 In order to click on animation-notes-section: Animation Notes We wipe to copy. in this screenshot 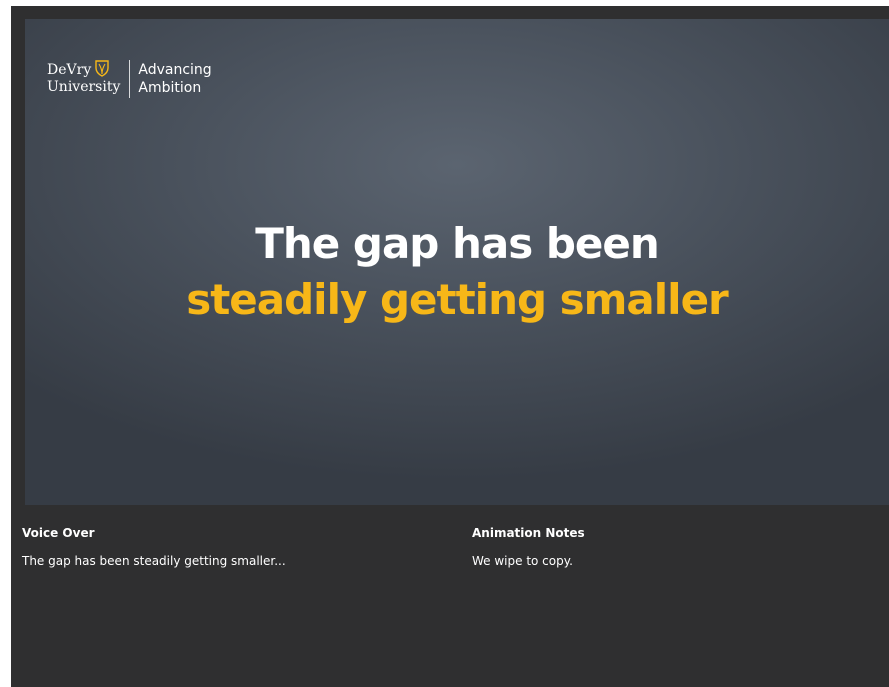, I will do `click(528, 547)`.